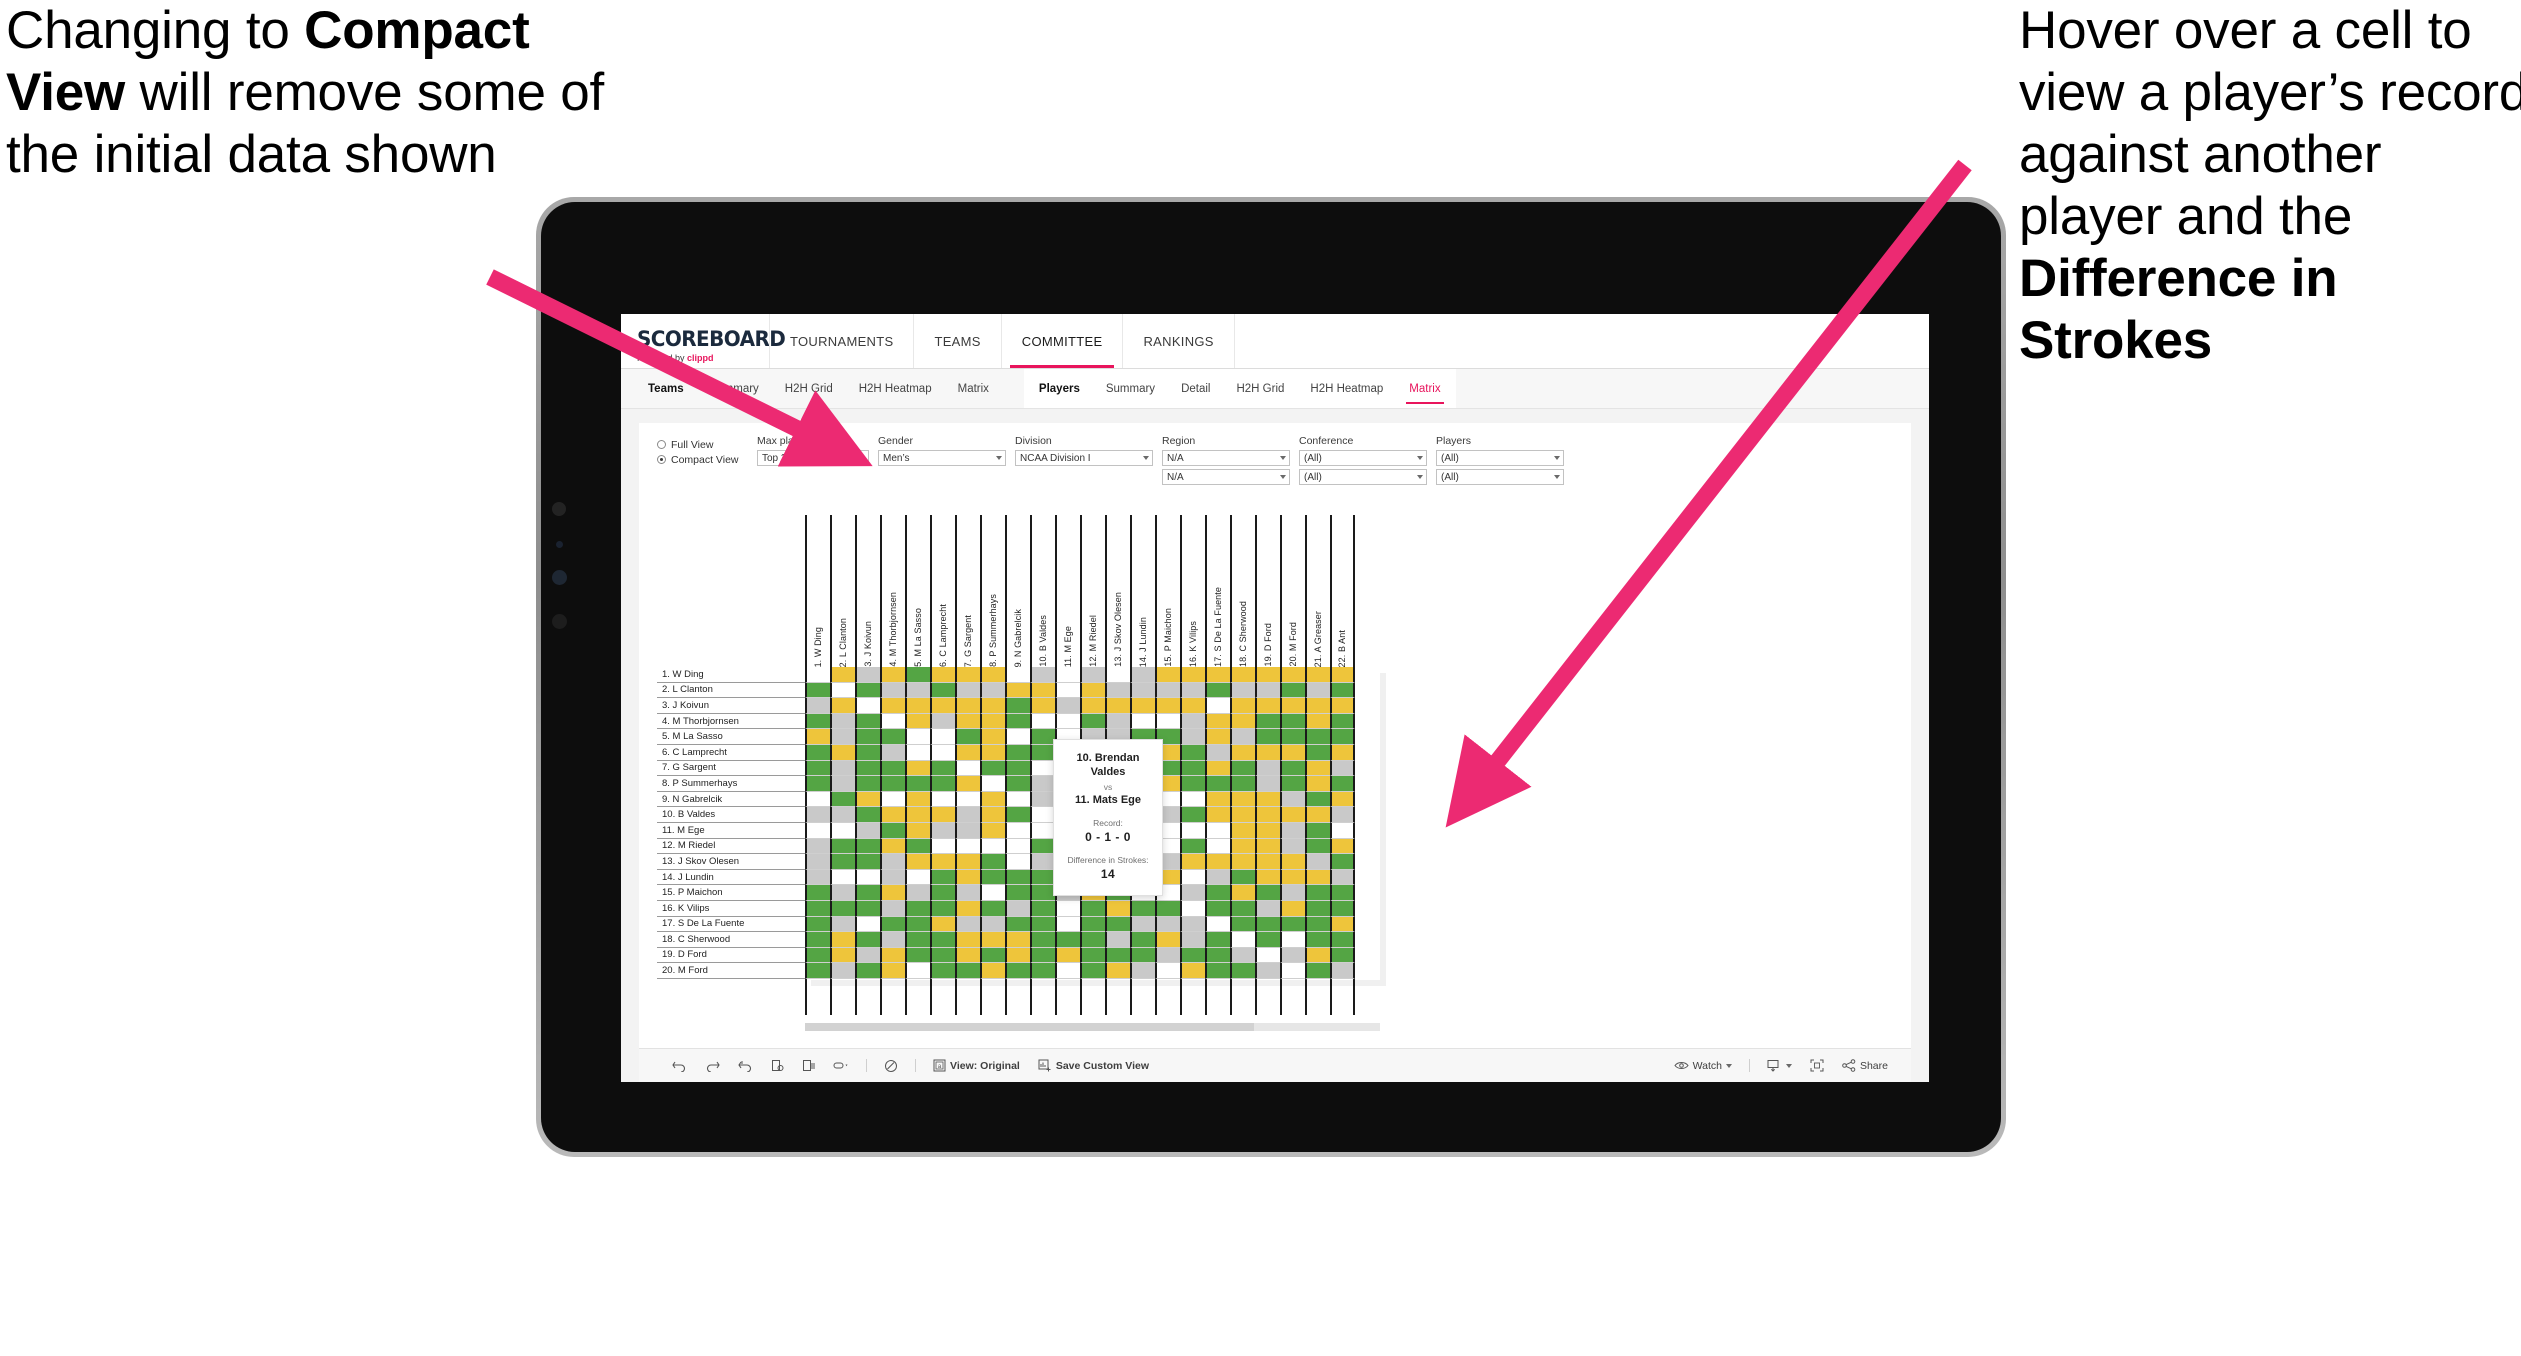  Describe the element at coordinates (1130, 388) in the screenshot. I see `tab-players-summary: Summary` at that location.